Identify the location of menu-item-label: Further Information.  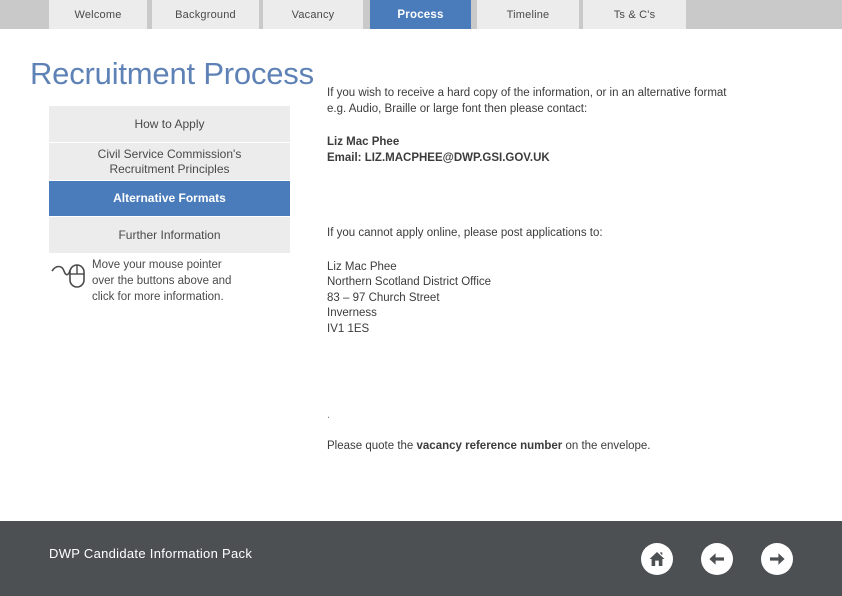
(169, 234).